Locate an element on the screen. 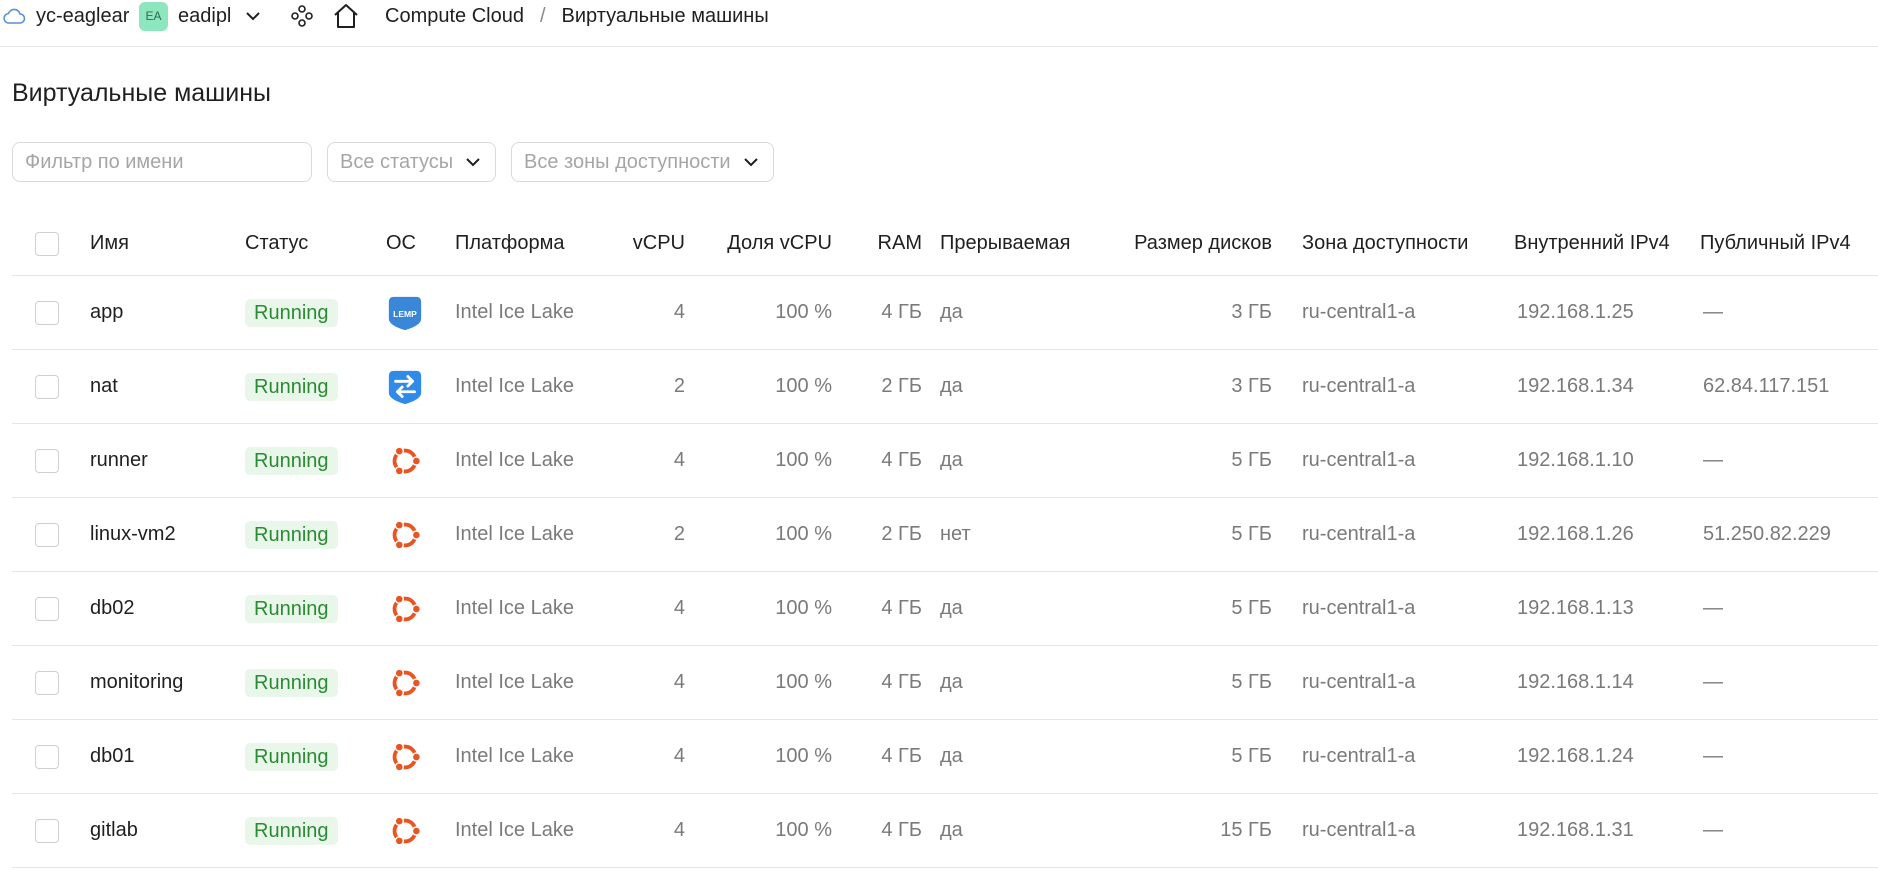 The width and height of the screenshot is (1878, 890). home-button is located at coordinates (346, 16).